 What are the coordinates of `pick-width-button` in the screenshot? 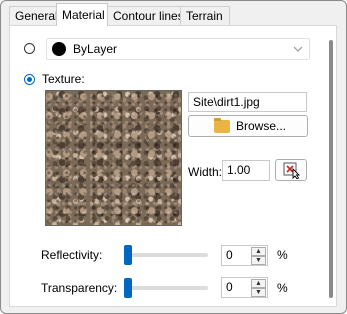 It's located at (291, 170).